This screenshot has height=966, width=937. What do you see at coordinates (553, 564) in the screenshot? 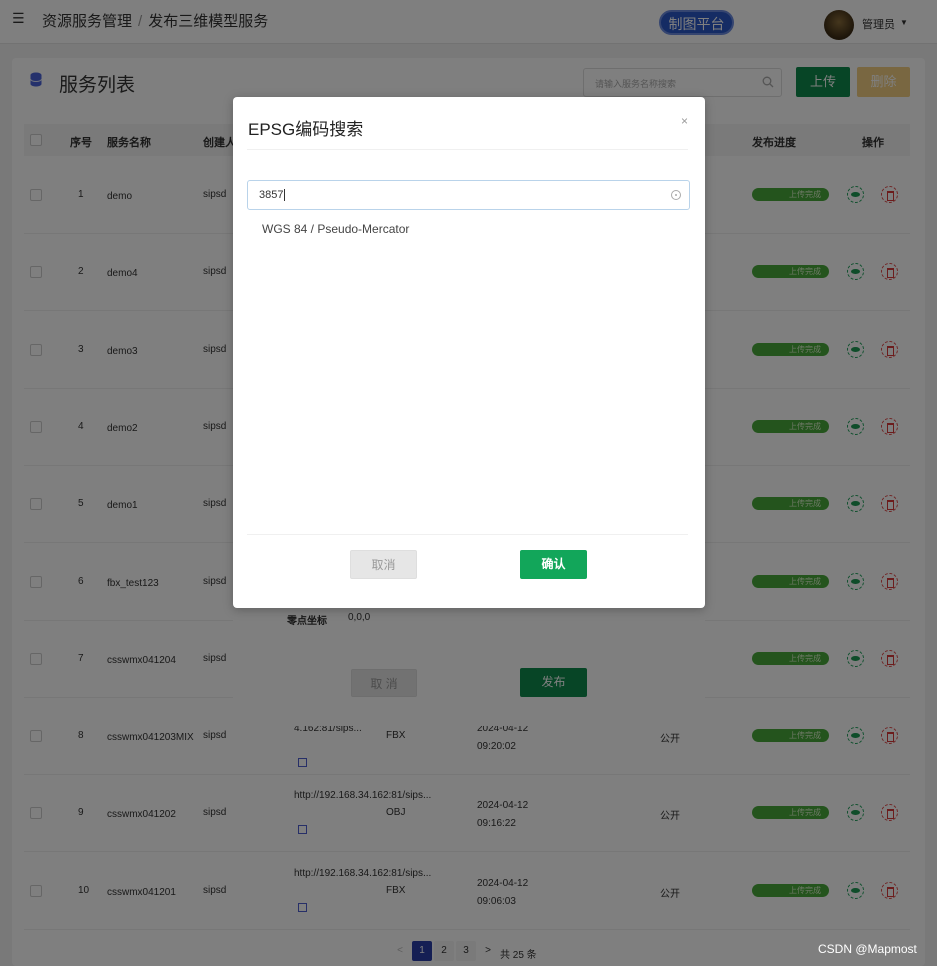
I see `confirm-button: 确认` at bounding box center [553, 564].